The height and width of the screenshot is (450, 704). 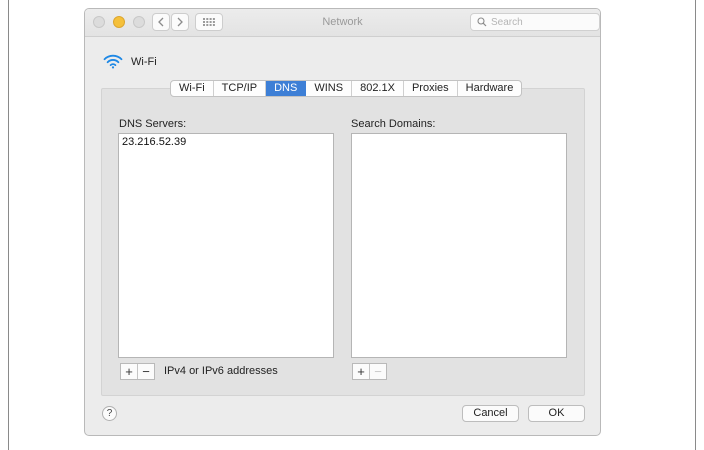 I want to click on dns-servers-label: DNS Servers:, so click(x=153, y=124).